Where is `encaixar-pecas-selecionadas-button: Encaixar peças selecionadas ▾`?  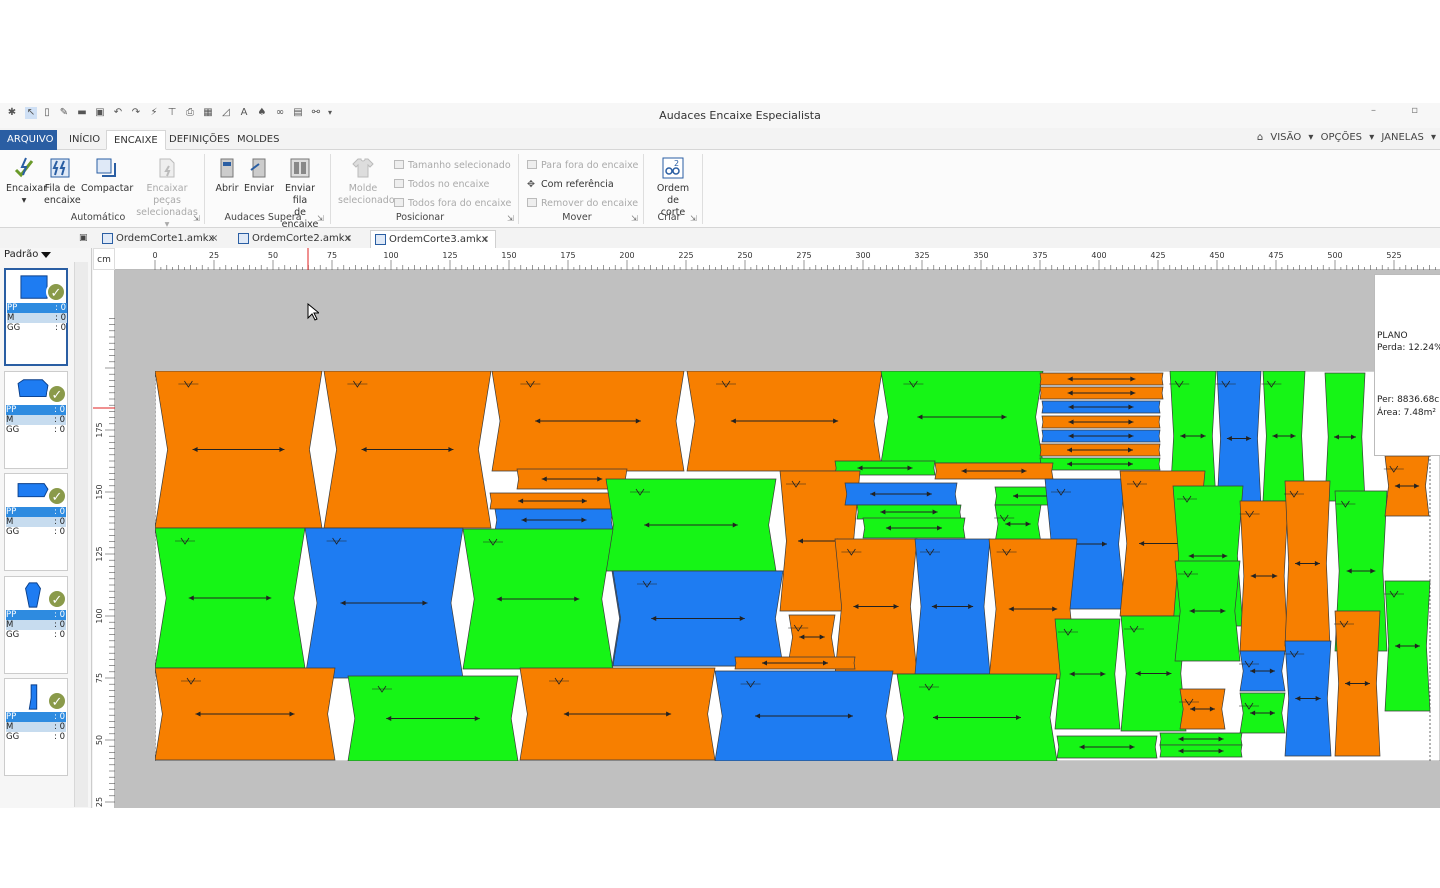 encaixar-pecas-selecionadas-button: Encaixar peças selecionadas ▾ is located at coordinates (167, 193).